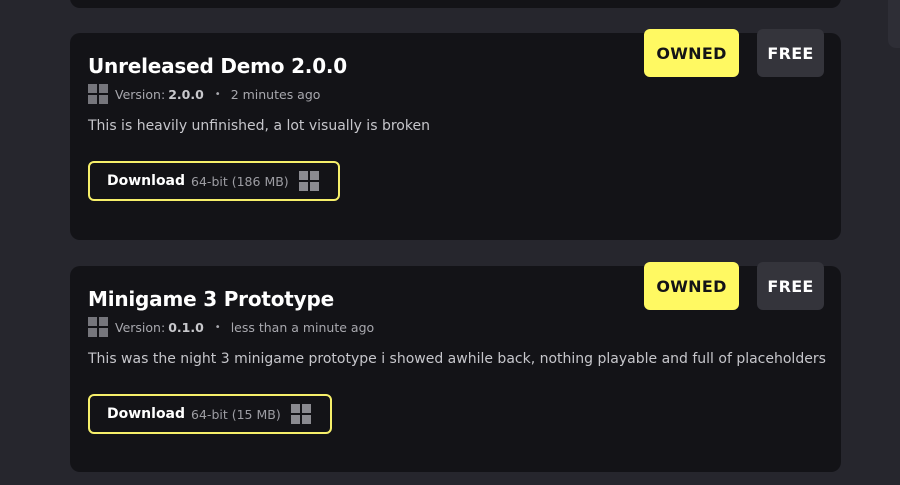 The image size is (900, 485). I want to click on upload-meta: Version: 0.1.0 • less than a minute ago, so click(231, 327).